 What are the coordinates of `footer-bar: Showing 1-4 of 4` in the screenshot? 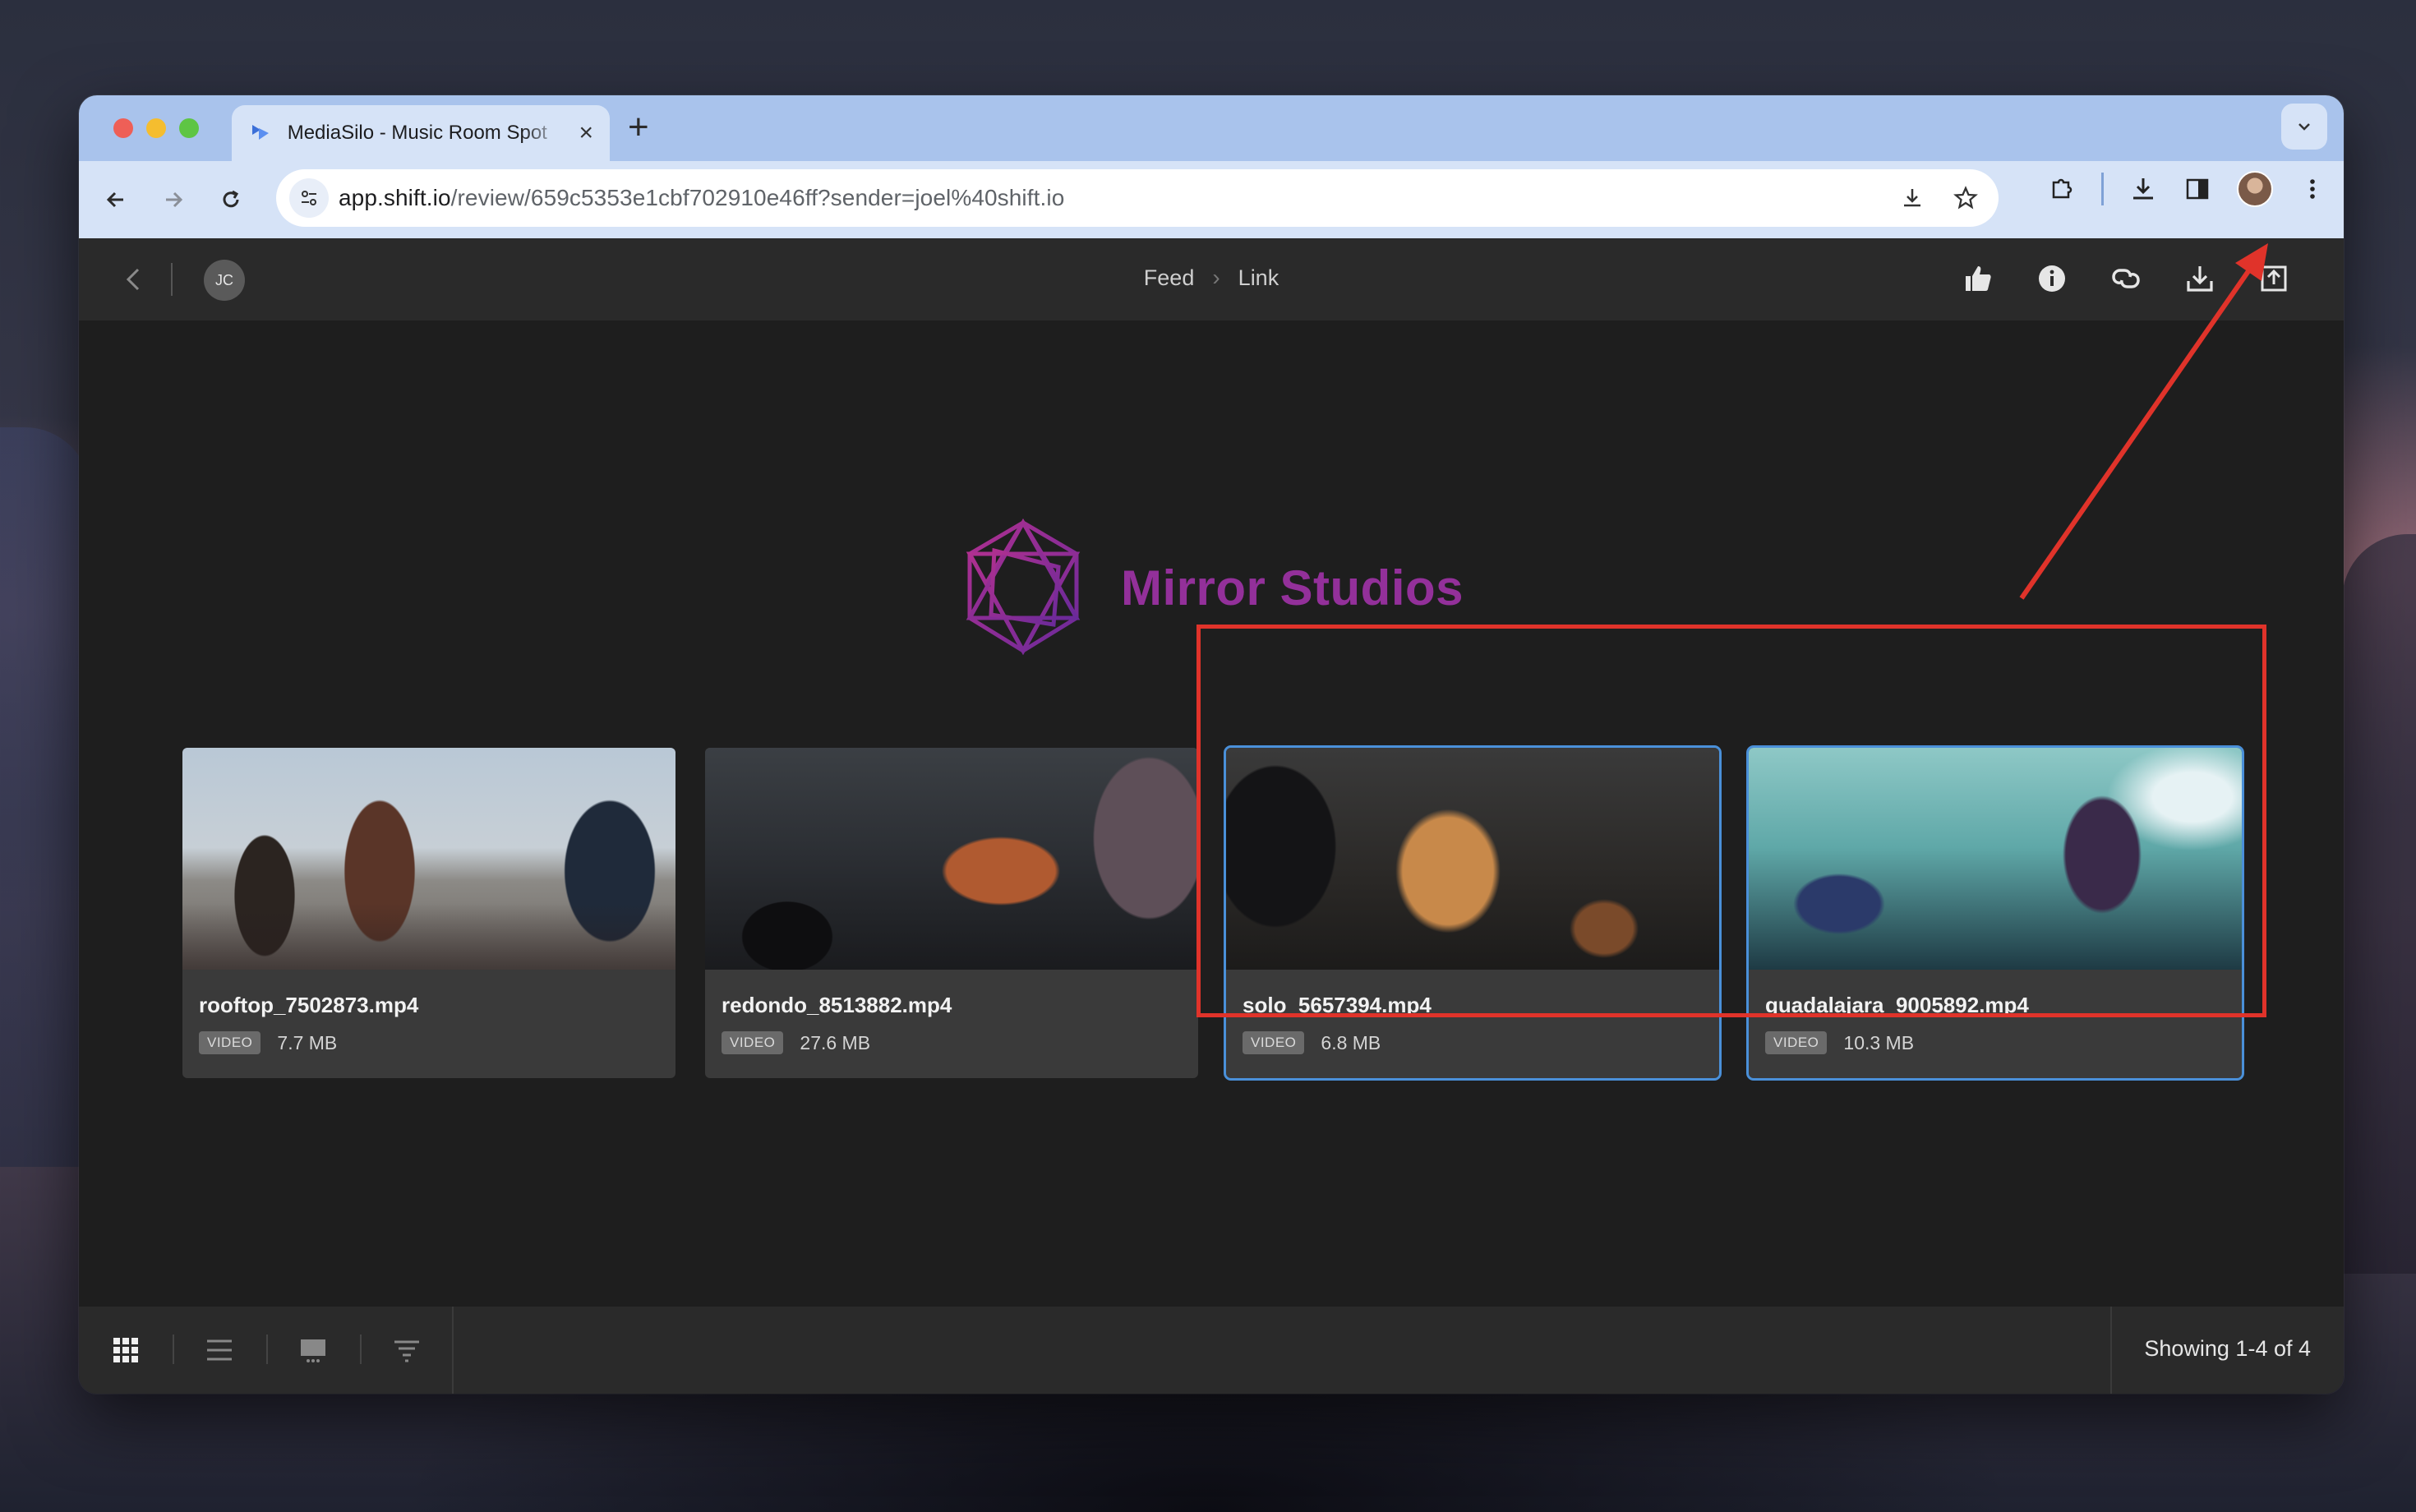 It's located at (1212, 1350).